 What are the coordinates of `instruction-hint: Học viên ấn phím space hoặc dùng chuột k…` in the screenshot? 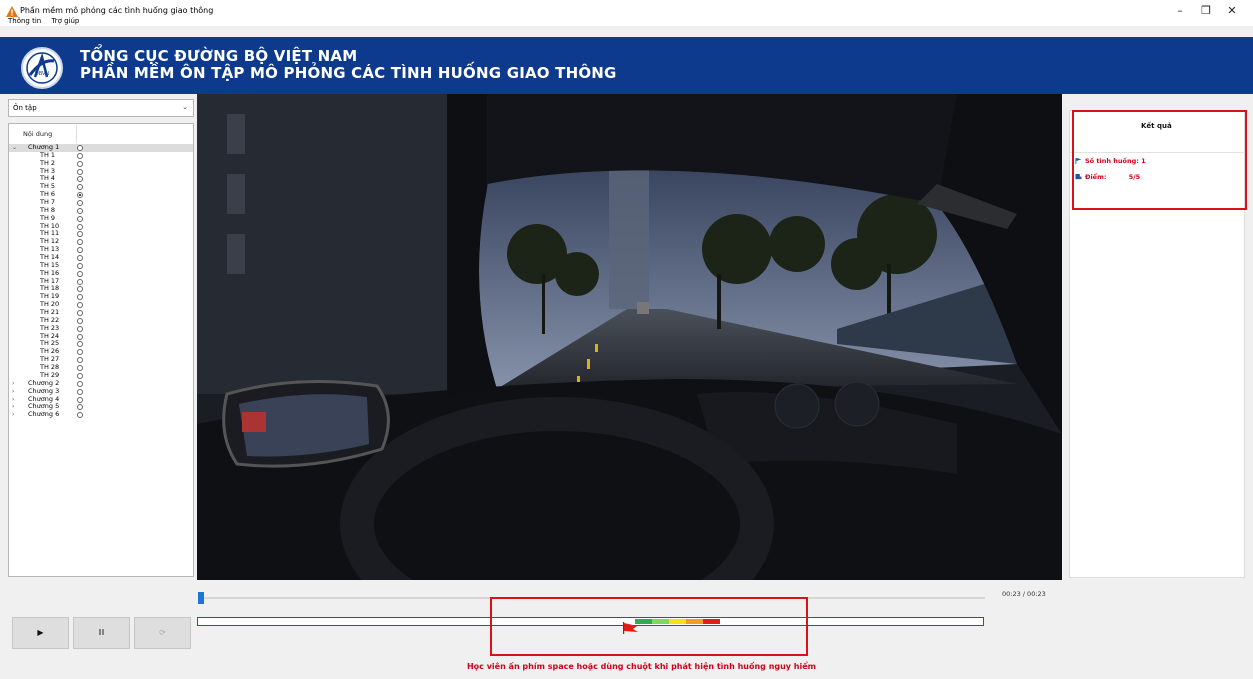 It's located at (641, 666).